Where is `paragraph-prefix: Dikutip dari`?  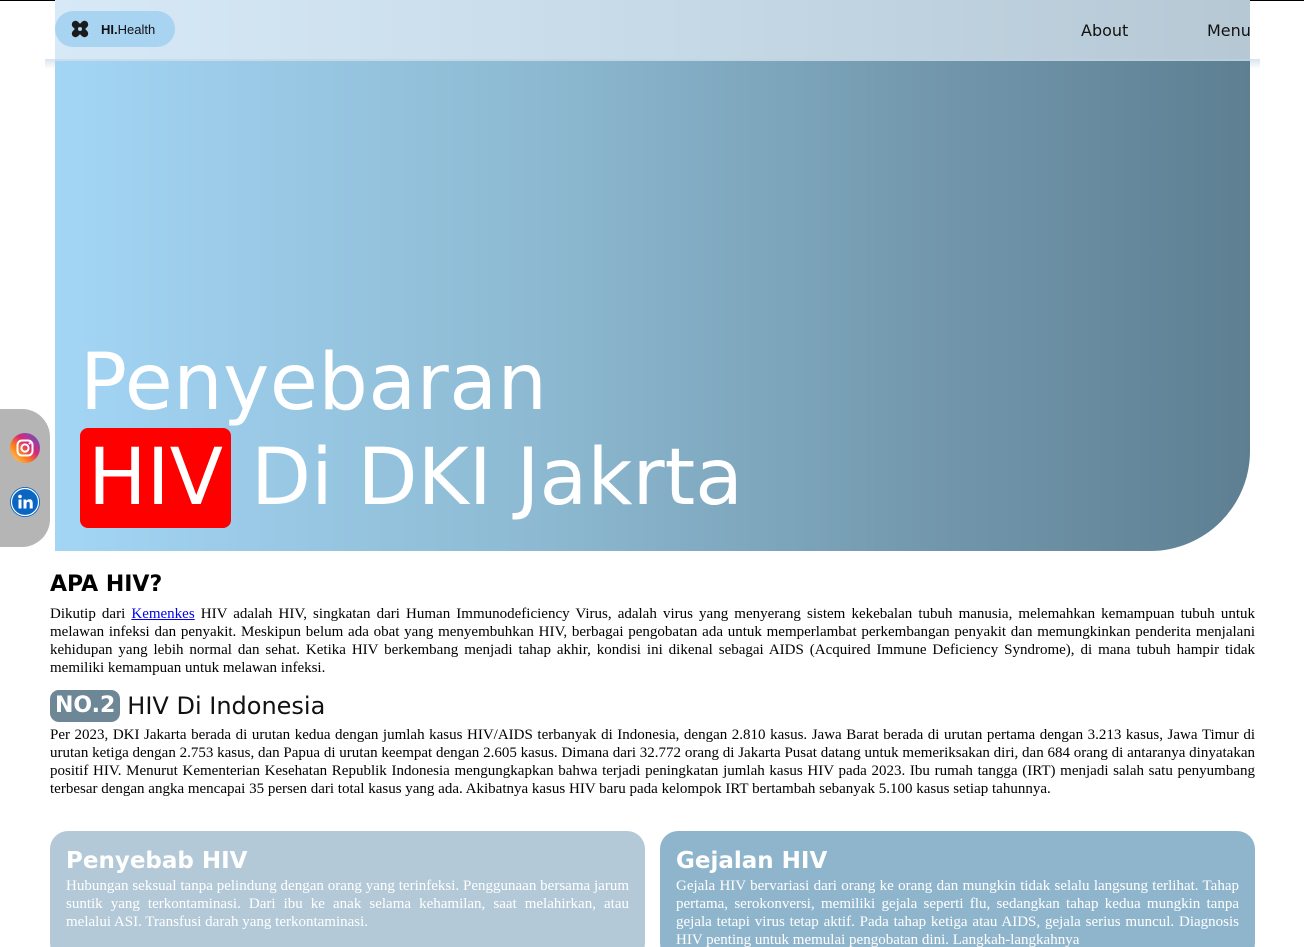 paragraph-prefix: Dikutip dari is located at coordinates (91, 614).